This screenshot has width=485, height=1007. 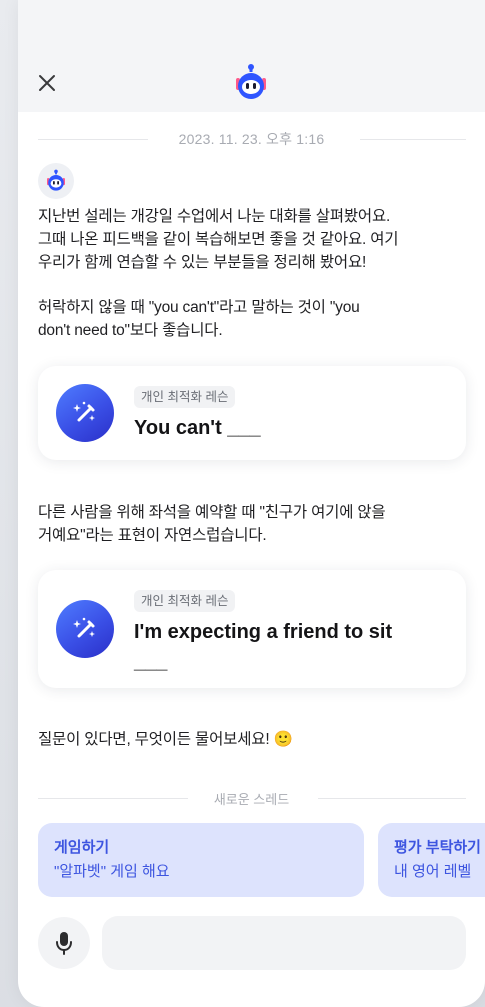 What do you see at coordinates (437, 847) in the screenshot?
I see `chip-title: 평가 부탁하기` at bounding box center [437, 847].